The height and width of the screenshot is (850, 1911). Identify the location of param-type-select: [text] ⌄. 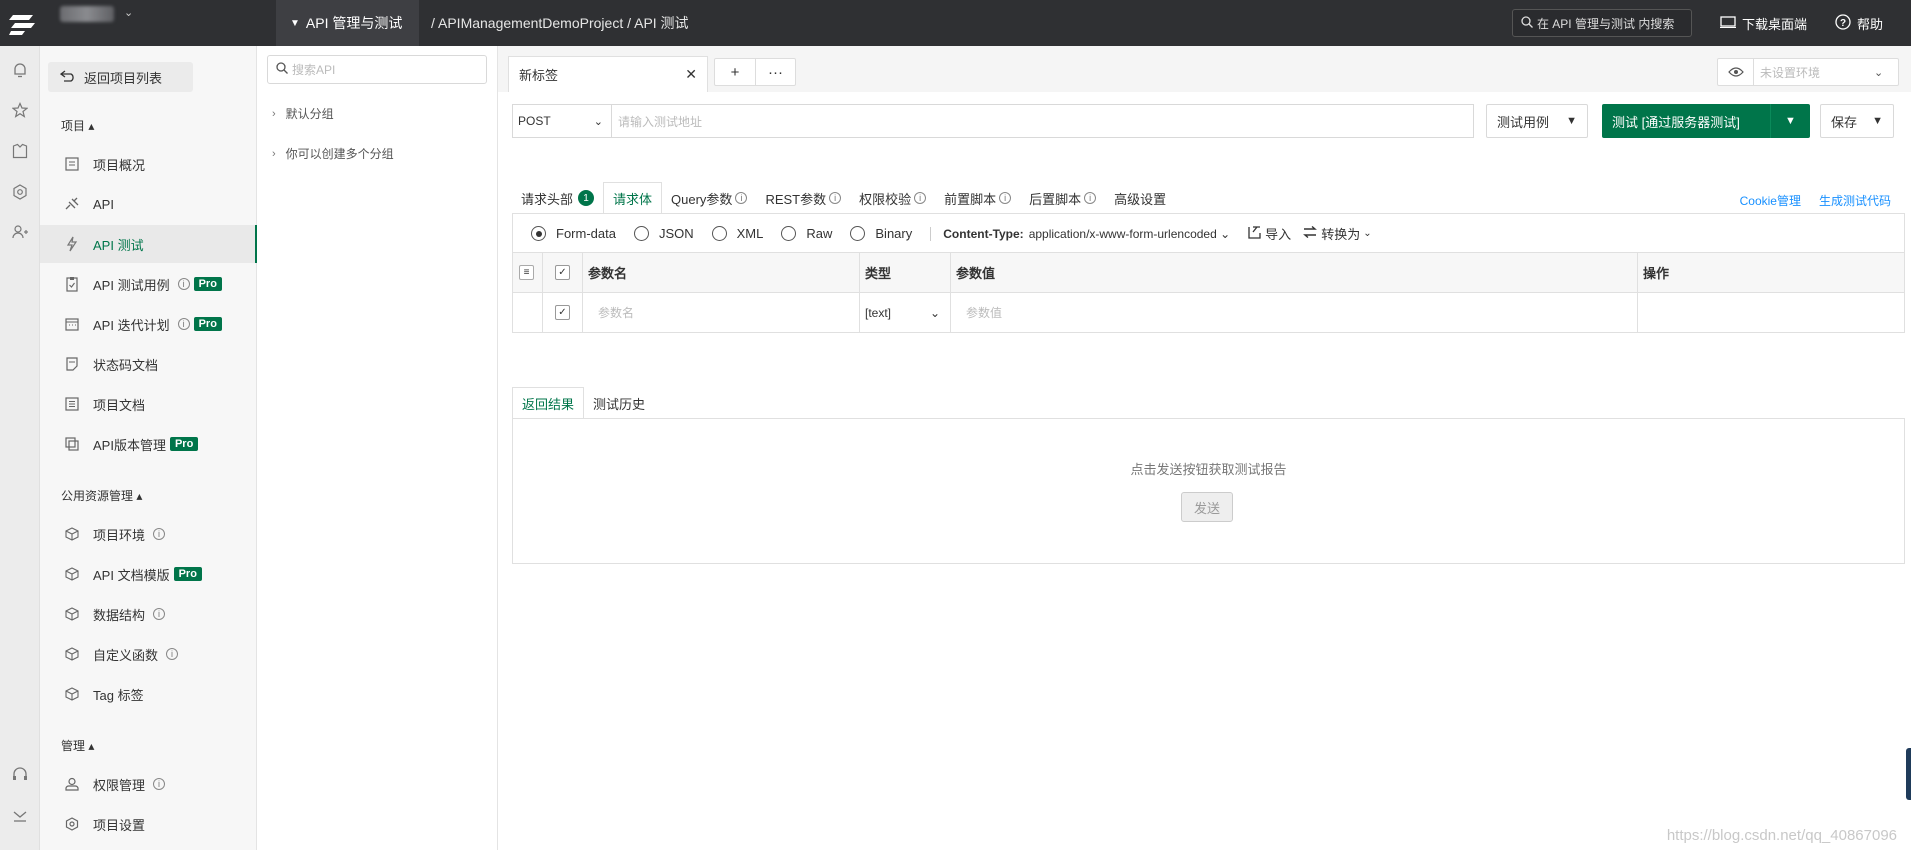
(905, 312).